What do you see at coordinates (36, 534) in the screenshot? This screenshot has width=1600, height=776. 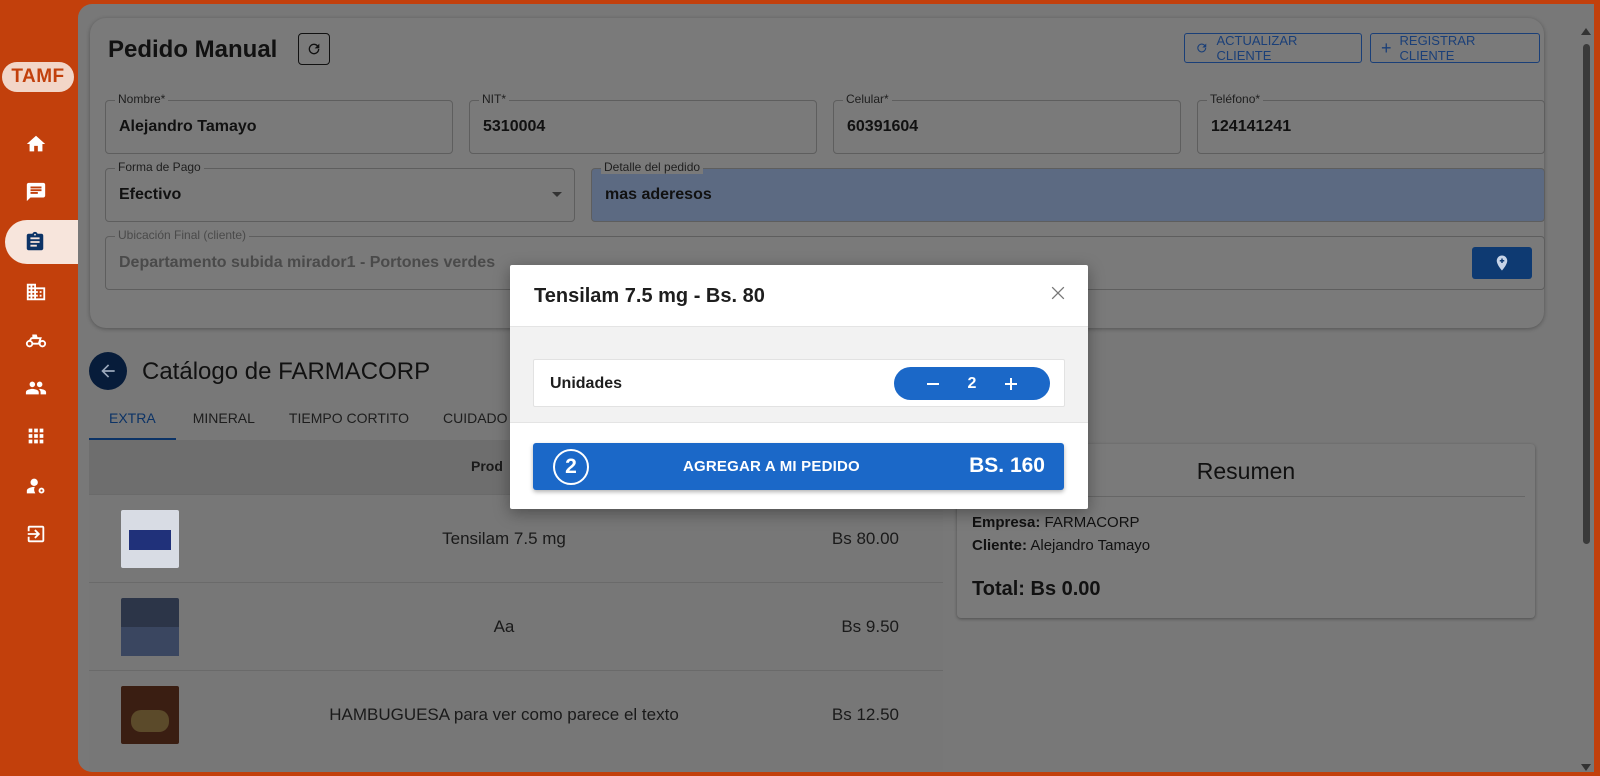 I see `logout-icon` at bounding box center [36, 534].